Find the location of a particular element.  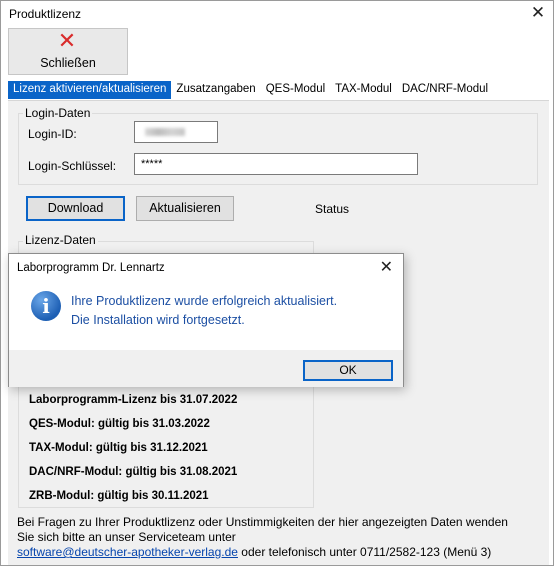

tab-license-activate: Lizenz aktivieren/aktualisieren is located at coordinates (90, 90).